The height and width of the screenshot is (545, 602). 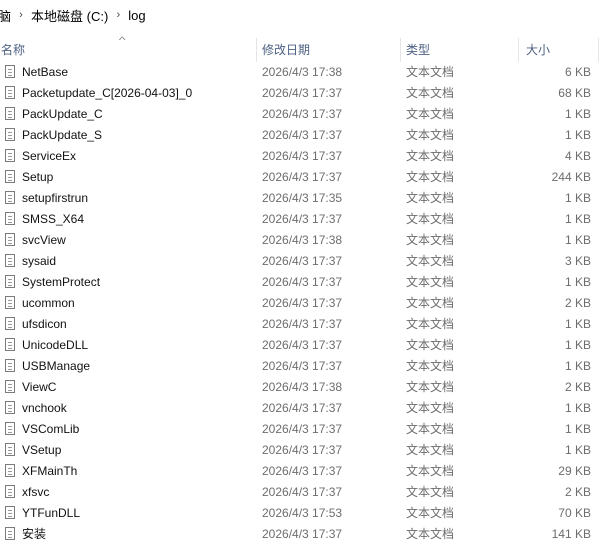 What do you see at coordinates (301, 345) in the screenshot?
I see `file-row: UnicodeDLL 2026/4/3 17:37 文本文档 1 KB` at bounding box center [301, 345].